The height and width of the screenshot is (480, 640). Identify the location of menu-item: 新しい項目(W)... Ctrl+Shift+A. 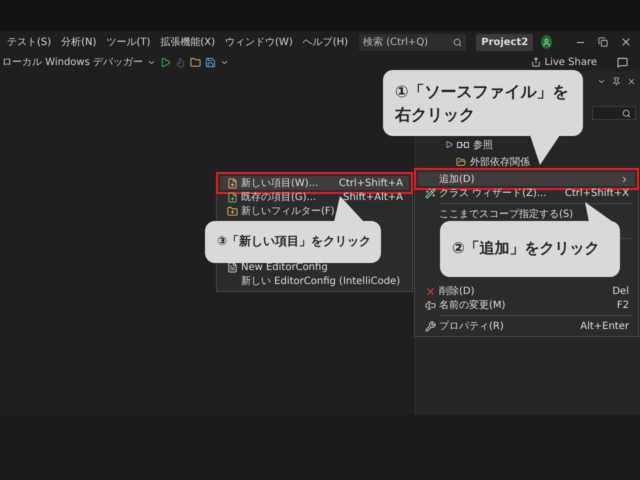
(314, 183).